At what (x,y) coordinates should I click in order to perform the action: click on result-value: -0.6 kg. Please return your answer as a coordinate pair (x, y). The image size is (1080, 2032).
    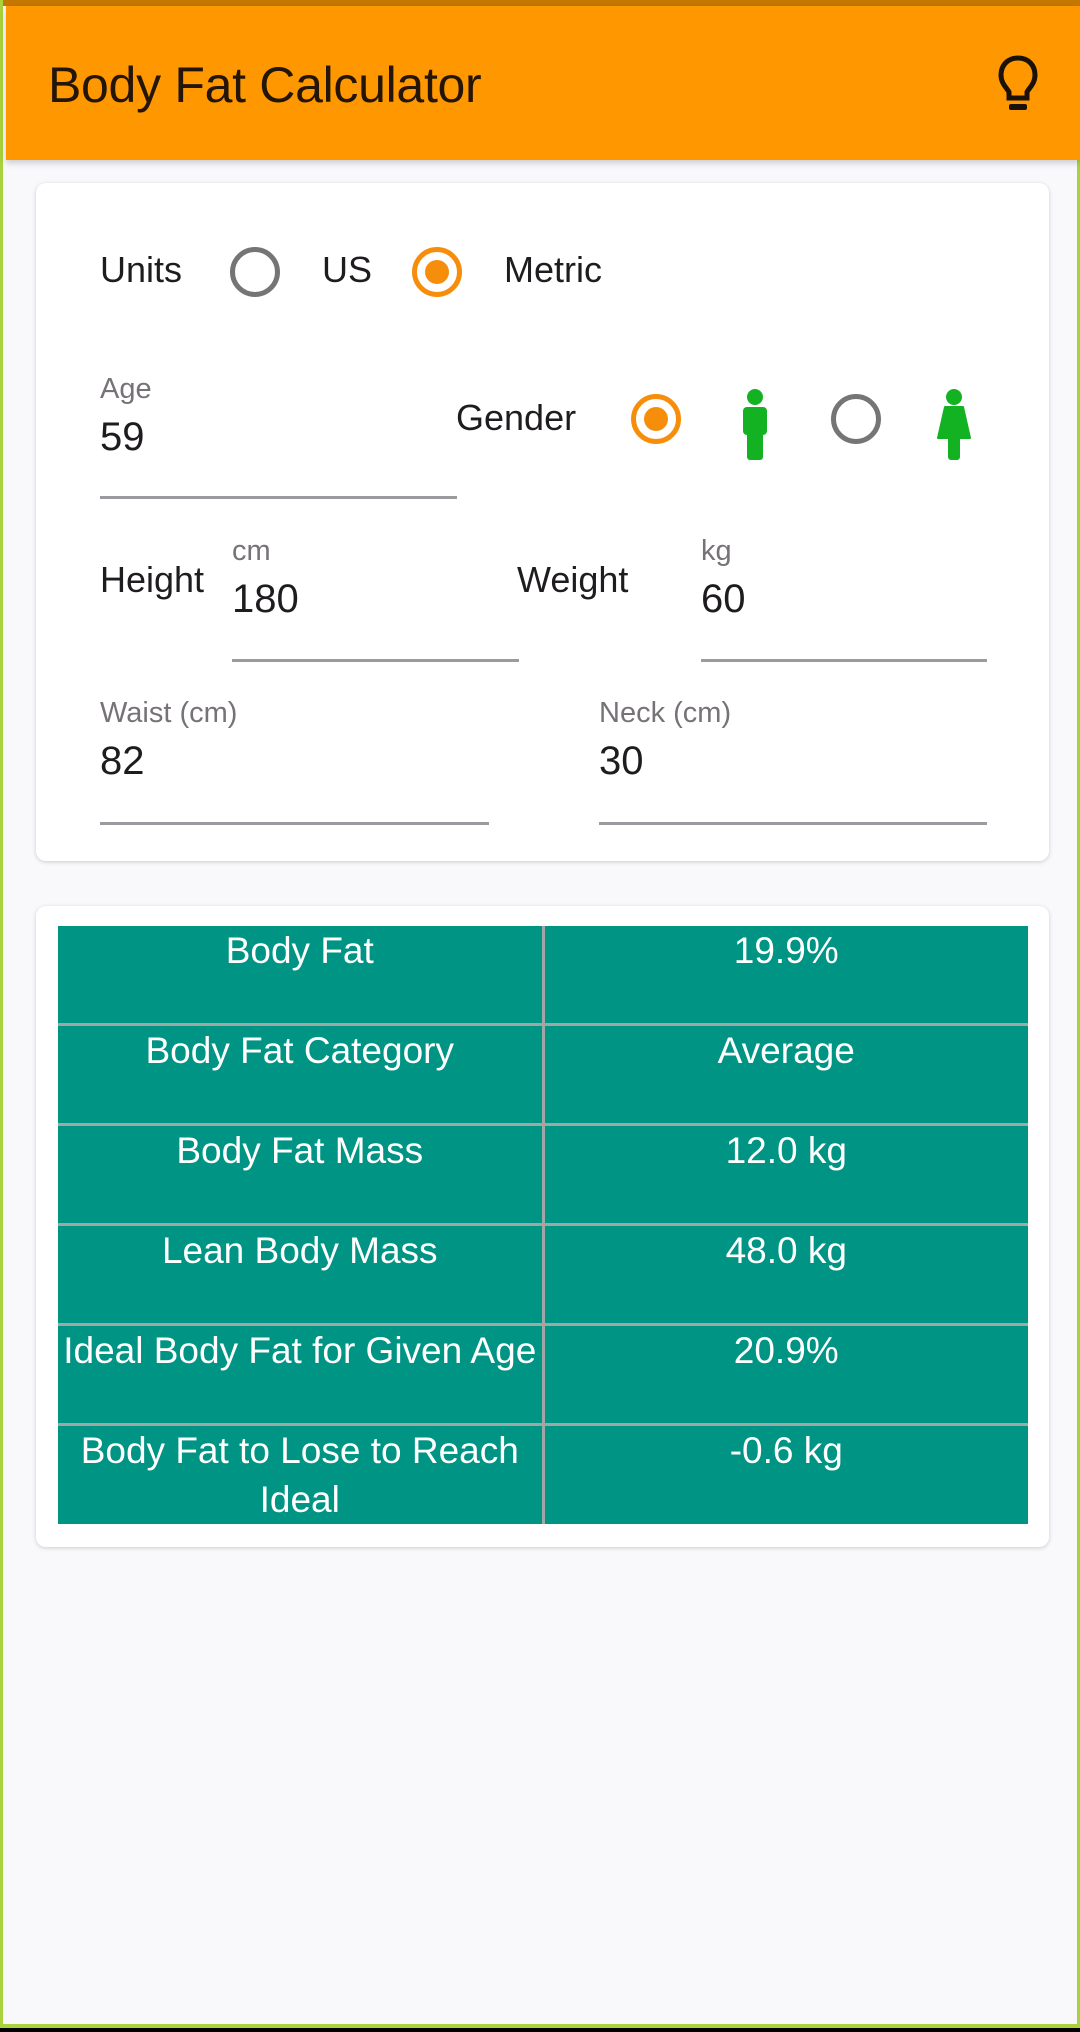
    Looking at the image, I should click on (784, 1473).